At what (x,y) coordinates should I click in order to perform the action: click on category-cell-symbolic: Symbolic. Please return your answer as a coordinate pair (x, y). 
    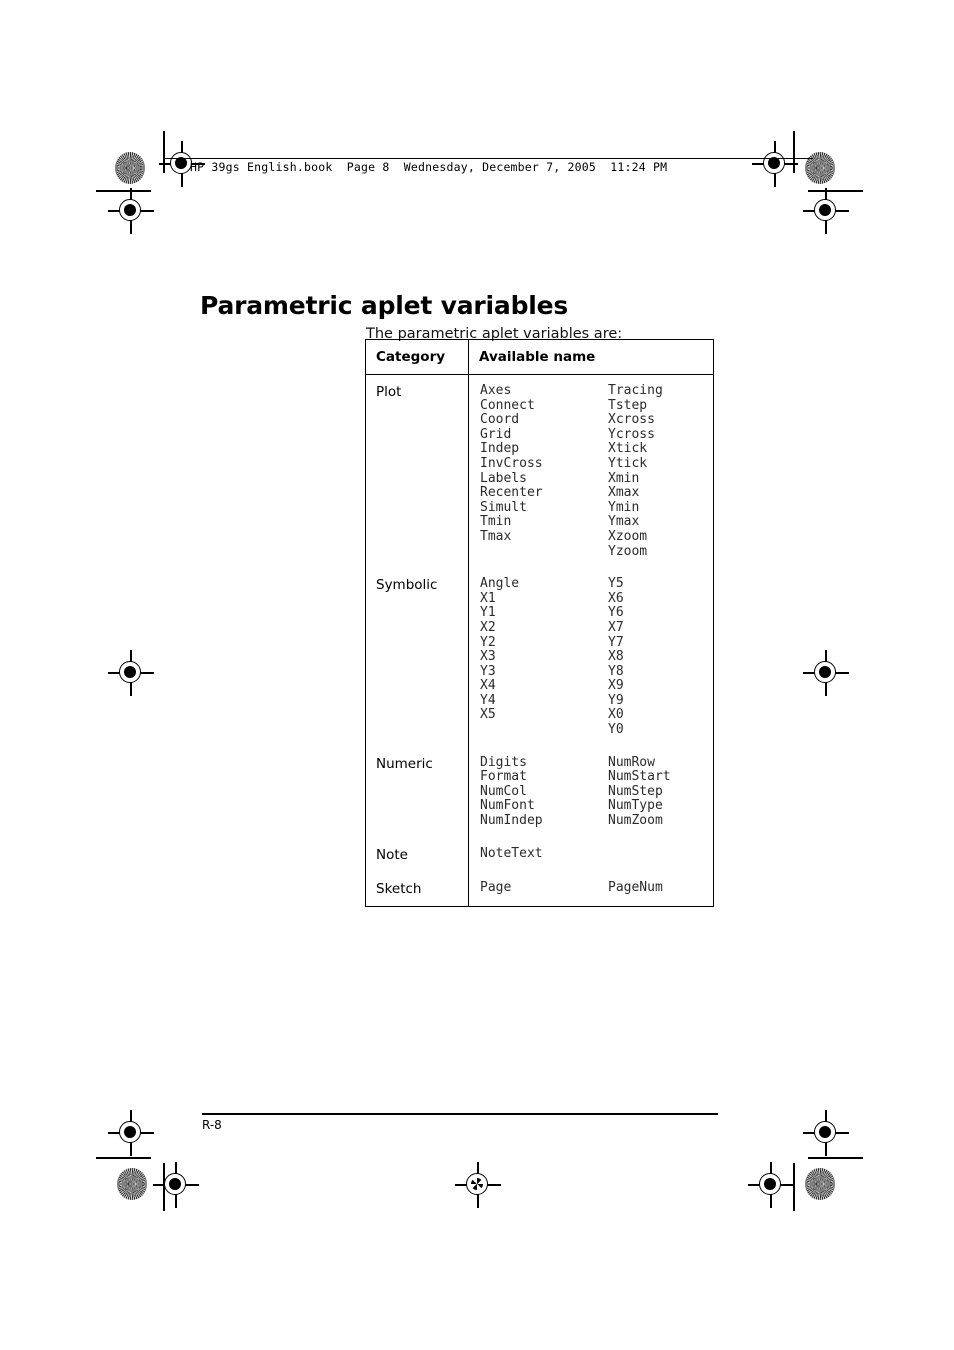
    Looking at the image, I should click on (417, 657).